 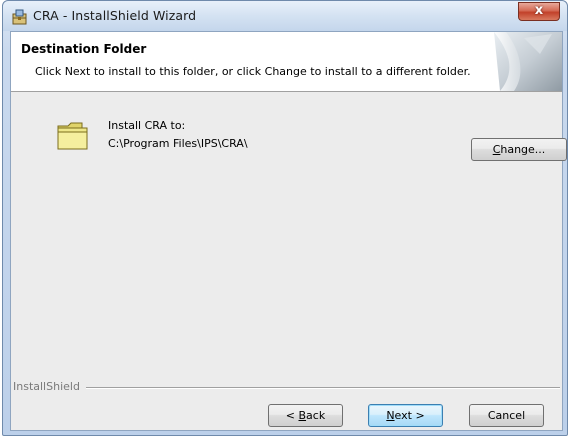 I want to click on close-button: x, so click(x=539, y=11).